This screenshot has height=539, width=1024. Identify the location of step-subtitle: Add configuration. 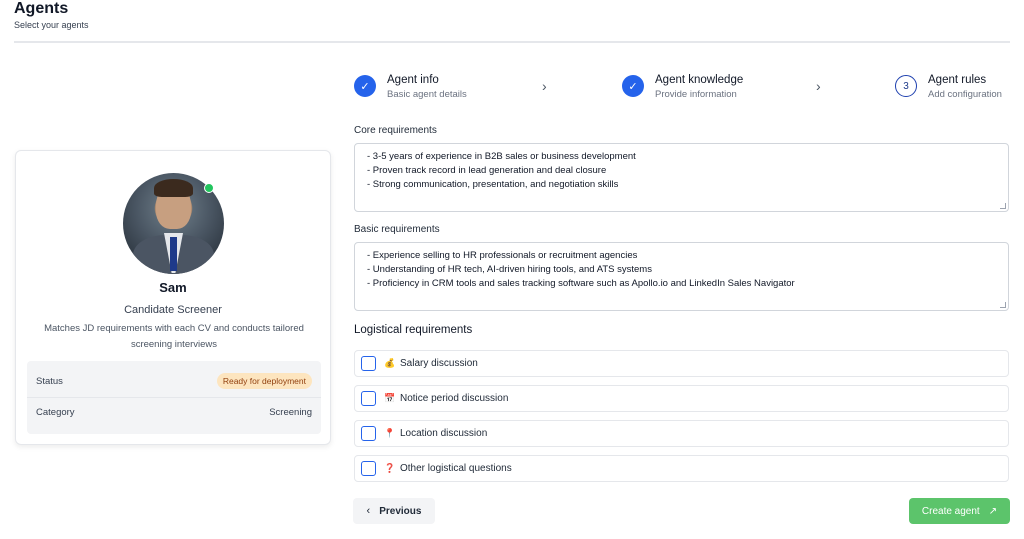
(965, 94).